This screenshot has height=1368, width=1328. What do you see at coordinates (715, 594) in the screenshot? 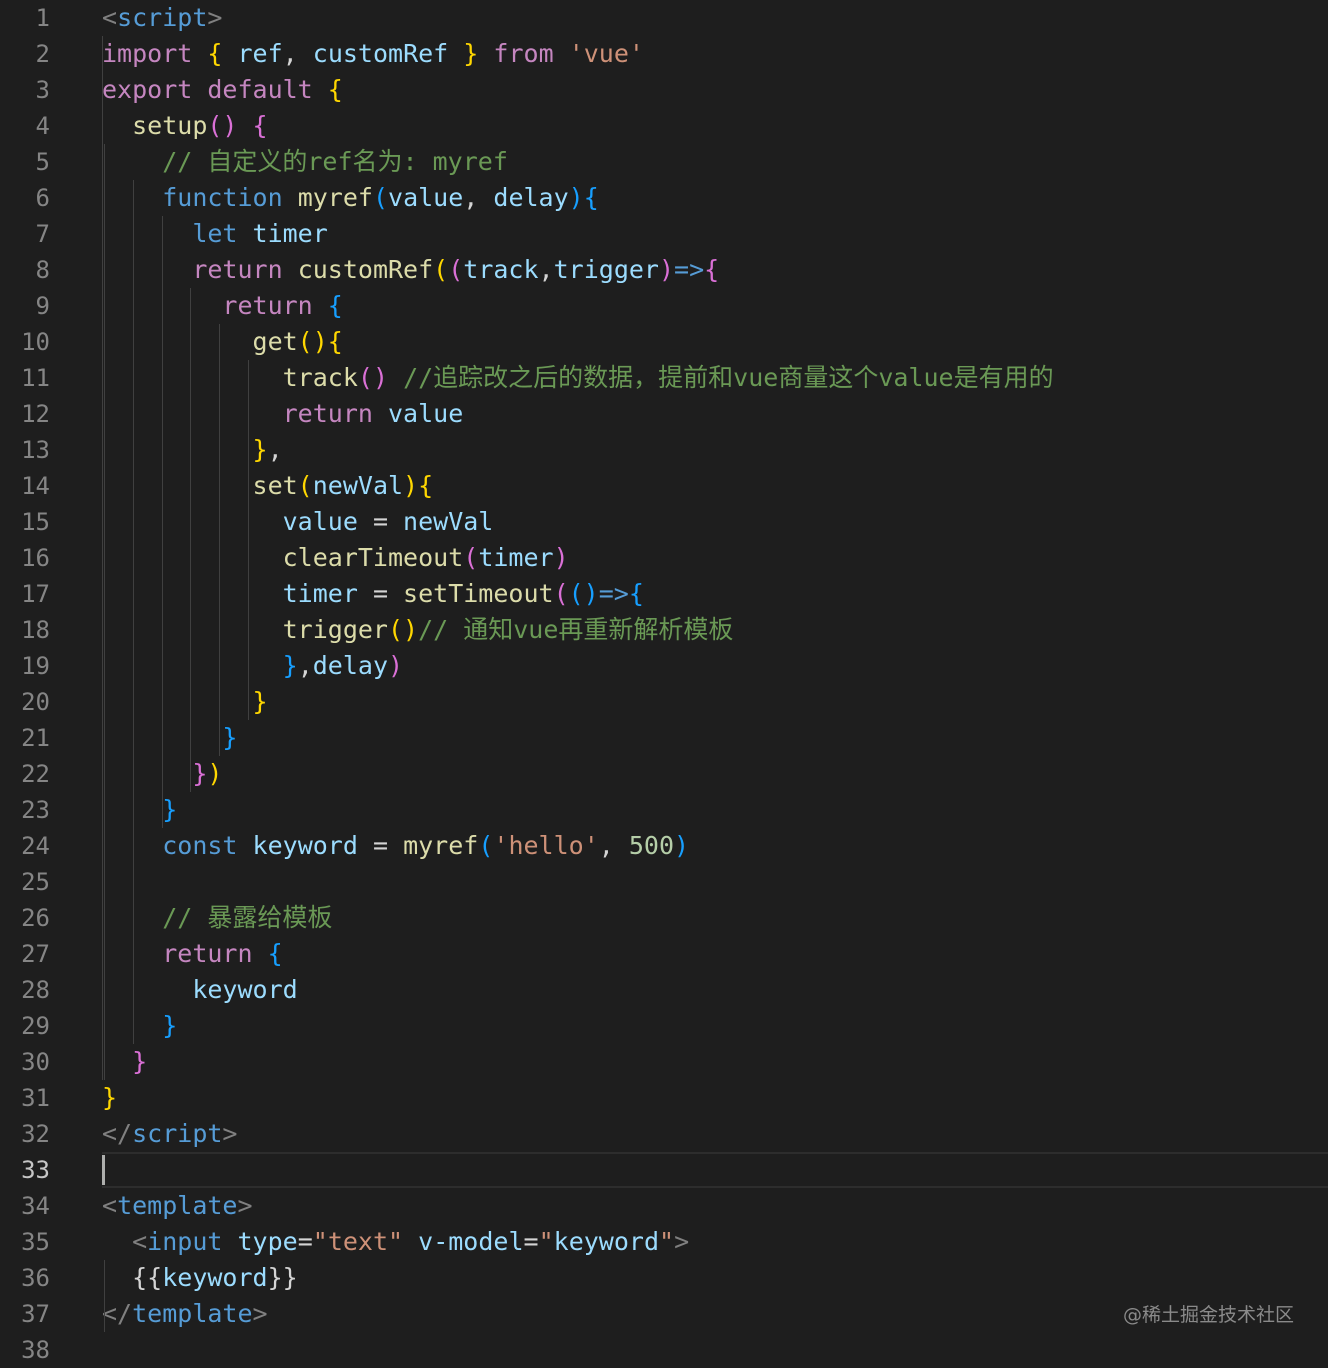
I see `code-line: timer = setTimeout(()=>{` at bounding box center [715, 594].